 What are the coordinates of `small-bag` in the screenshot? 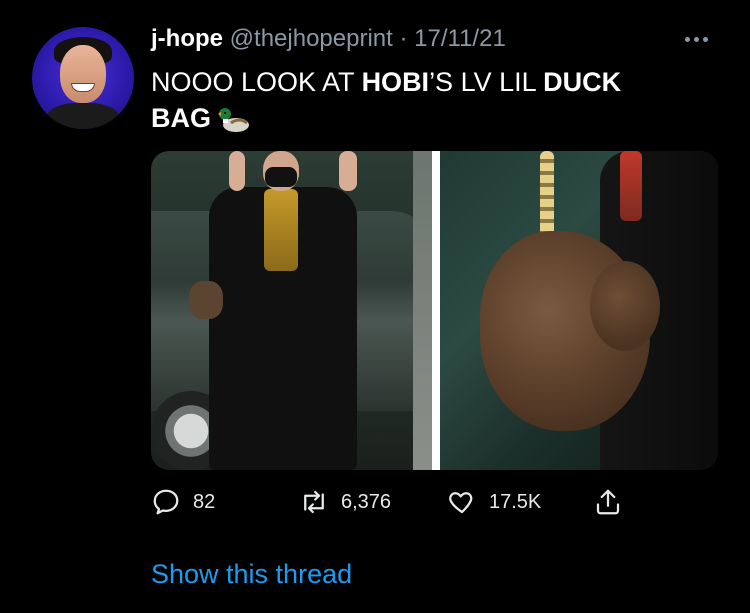 It's located at (206, 300).